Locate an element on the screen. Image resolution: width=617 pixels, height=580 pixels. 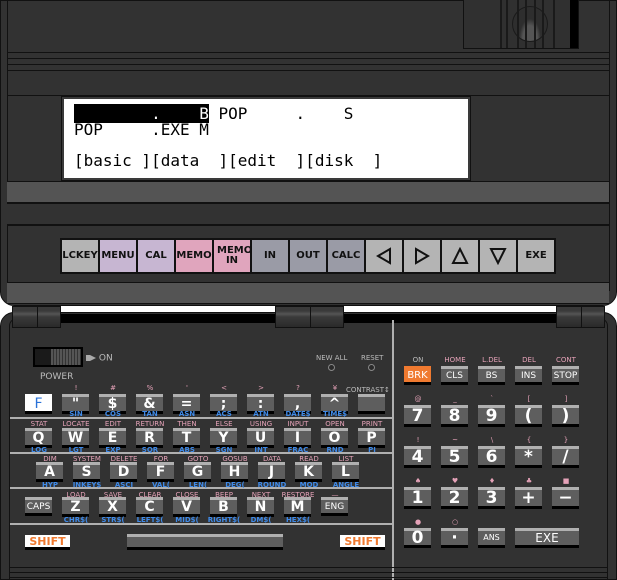
numpad-key-brk: BRK is located at coordinates (417, 375).